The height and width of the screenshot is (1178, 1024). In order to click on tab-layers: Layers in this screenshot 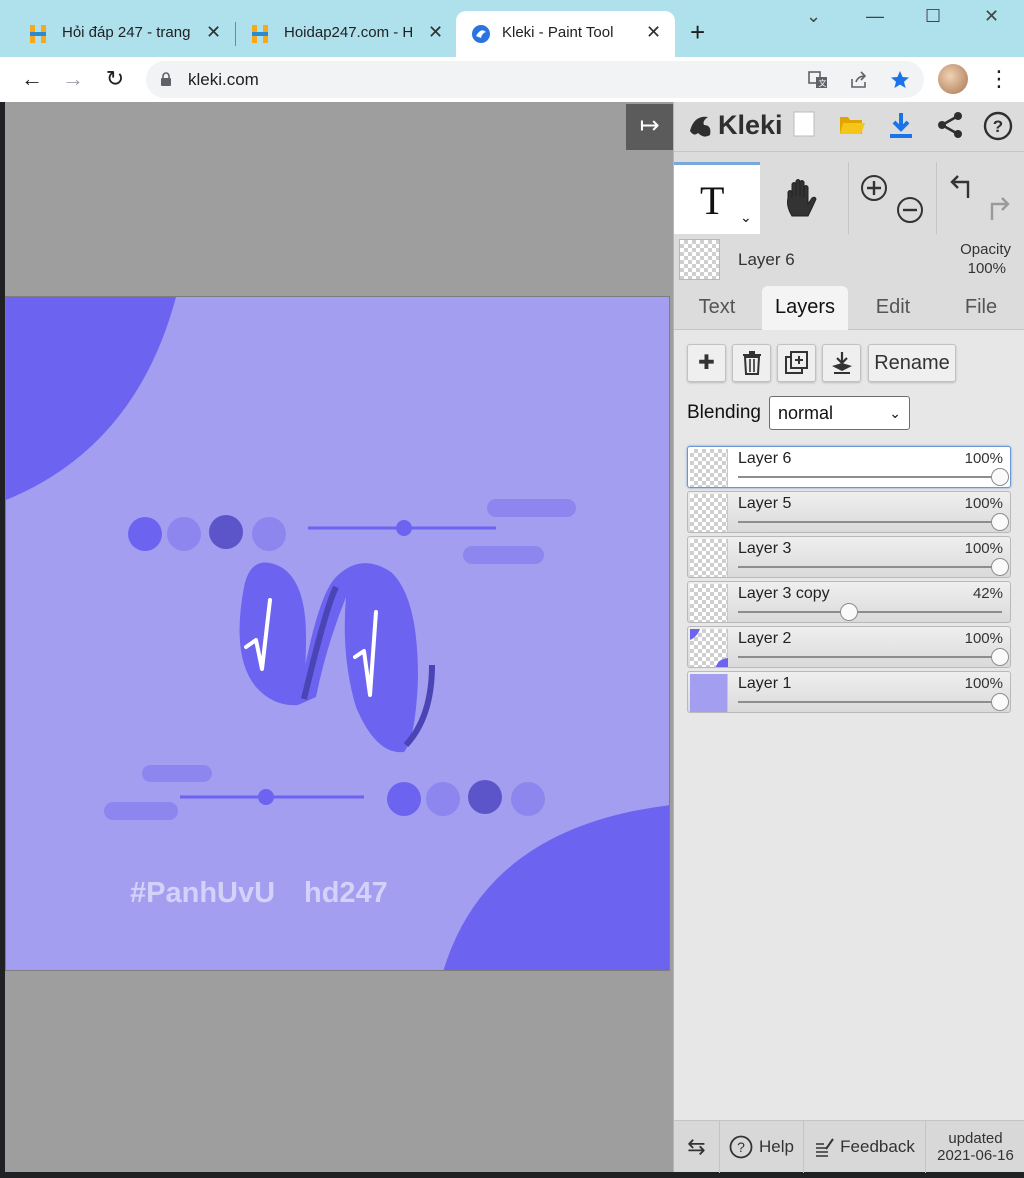, I will do `click(805, 308)`.